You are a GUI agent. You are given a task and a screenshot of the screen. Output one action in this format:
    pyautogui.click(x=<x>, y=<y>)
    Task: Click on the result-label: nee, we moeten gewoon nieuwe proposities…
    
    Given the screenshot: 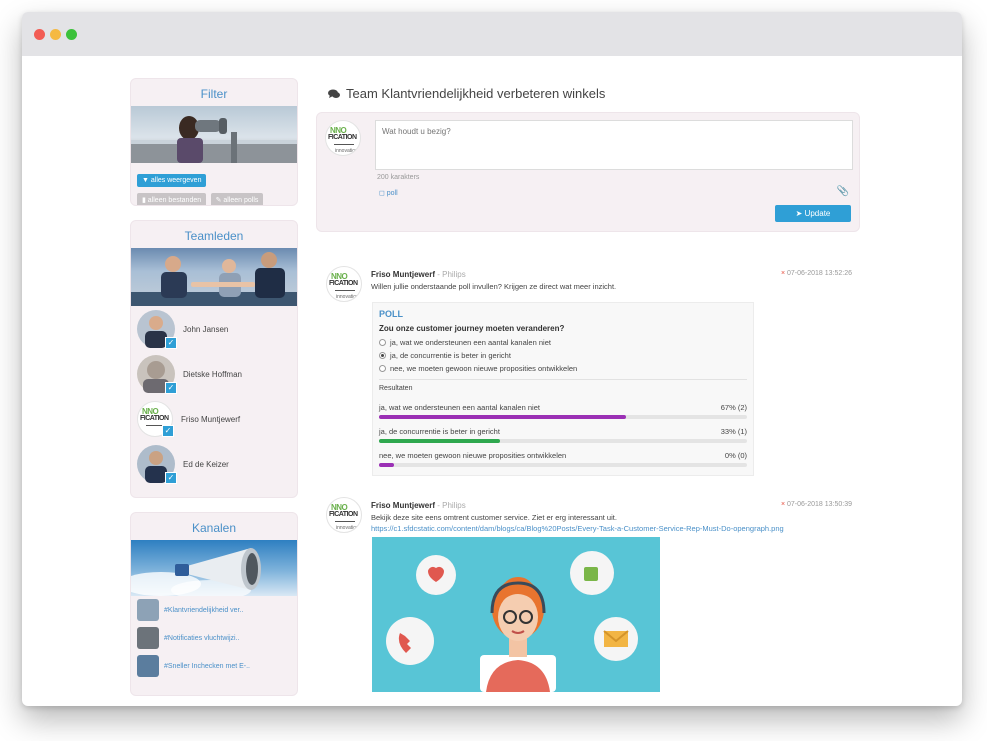 What is the action you would take?
    pyautogui.click(x=473, y=455)
    